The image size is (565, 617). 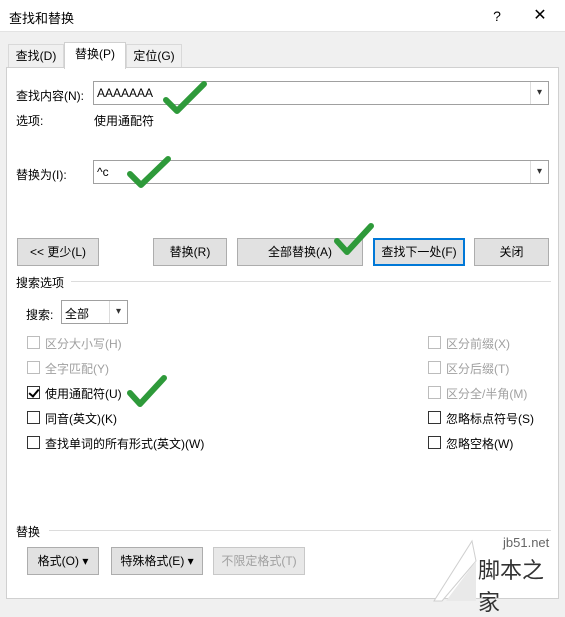 What do you see at coordinates (40, 315) in the screenshot?
I see `search-label: 搜索:` at bounding box center [40, 315].